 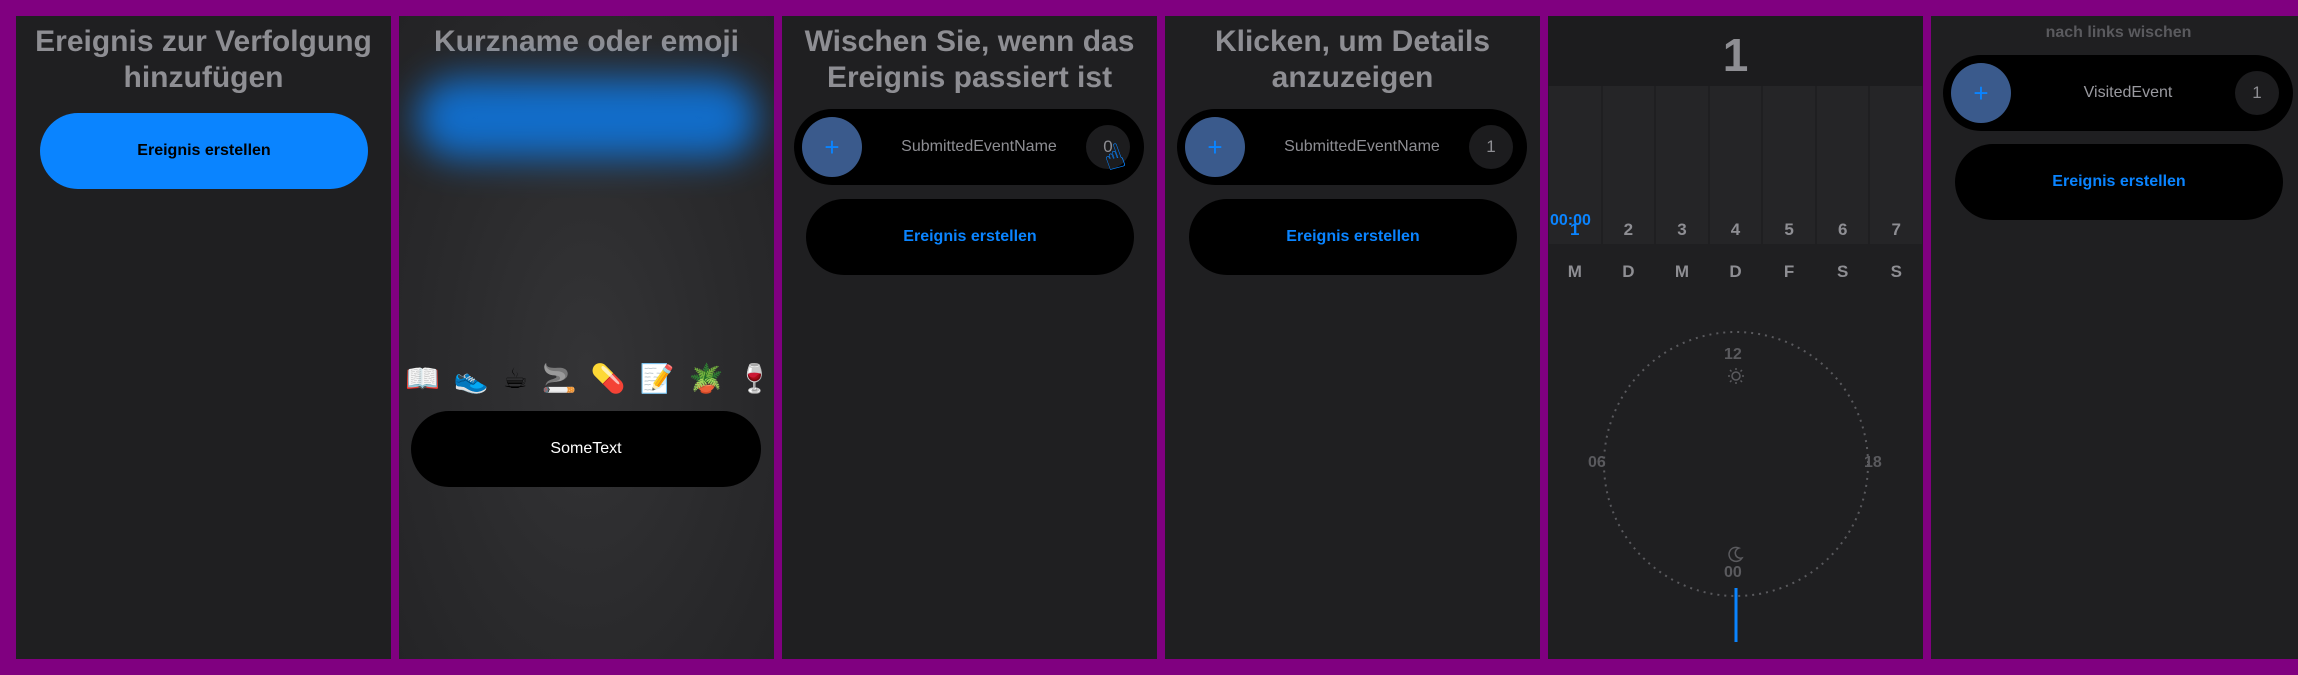 What do you see at coordinates (1733, 572) in the screenshot?
I see `clock-label-00: 00` at bounding box center [1733, 572].